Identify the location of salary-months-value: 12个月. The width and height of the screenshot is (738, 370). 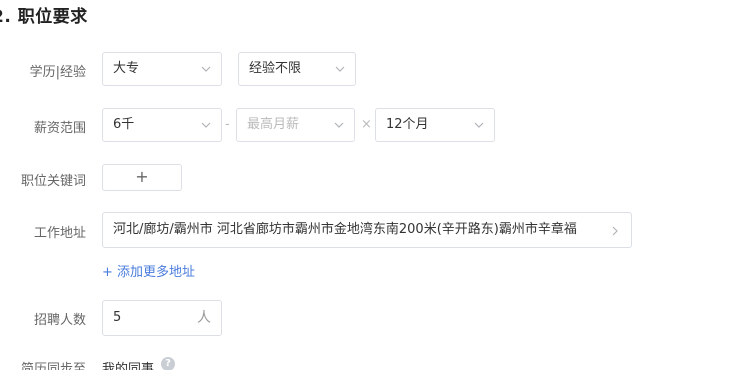
(407, 124).